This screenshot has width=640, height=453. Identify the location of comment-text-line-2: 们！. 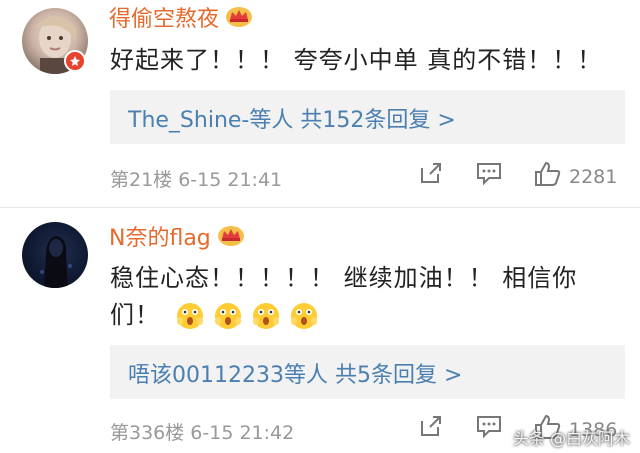
(218, 315).